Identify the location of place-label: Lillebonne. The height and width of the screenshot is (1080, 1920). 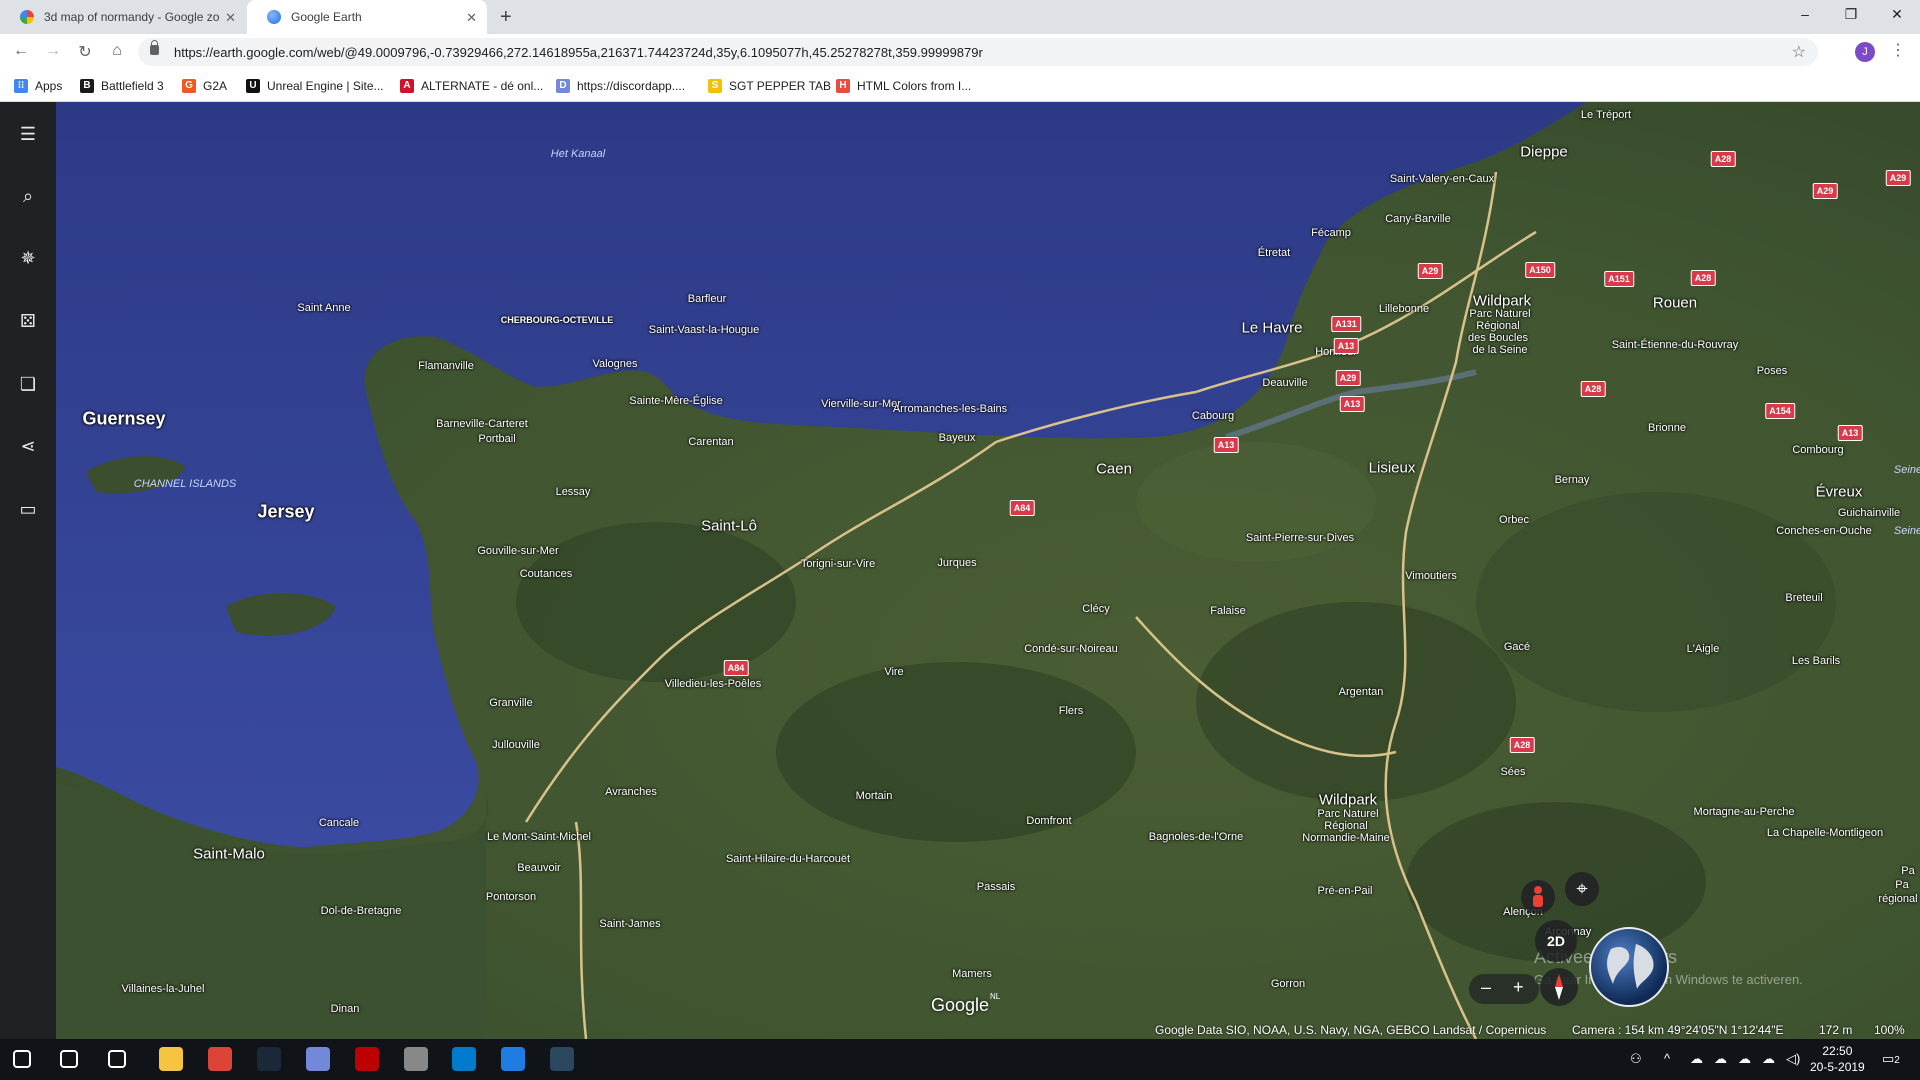
(1404, 309).